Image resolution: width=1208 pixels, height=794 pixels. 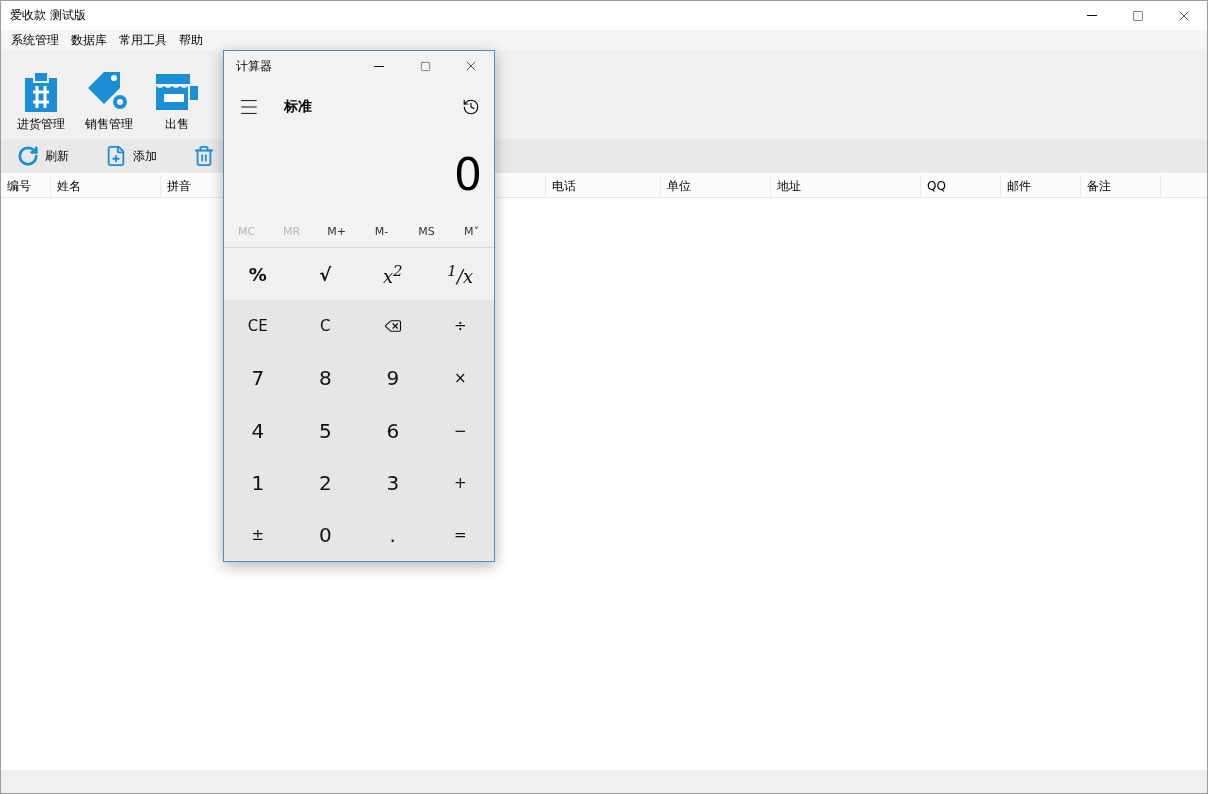 I want to click on column-header: 邮件, so click(x=1041, y=186).